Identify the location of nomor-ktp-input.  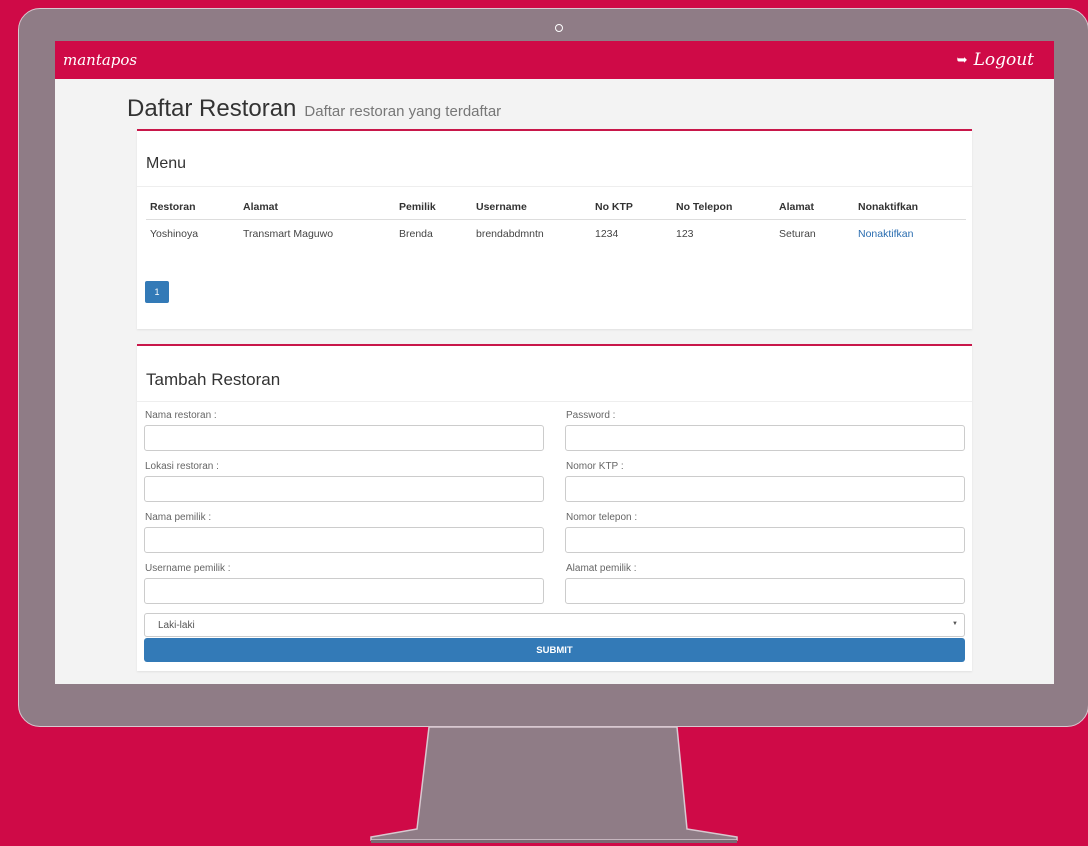
(765, 489).